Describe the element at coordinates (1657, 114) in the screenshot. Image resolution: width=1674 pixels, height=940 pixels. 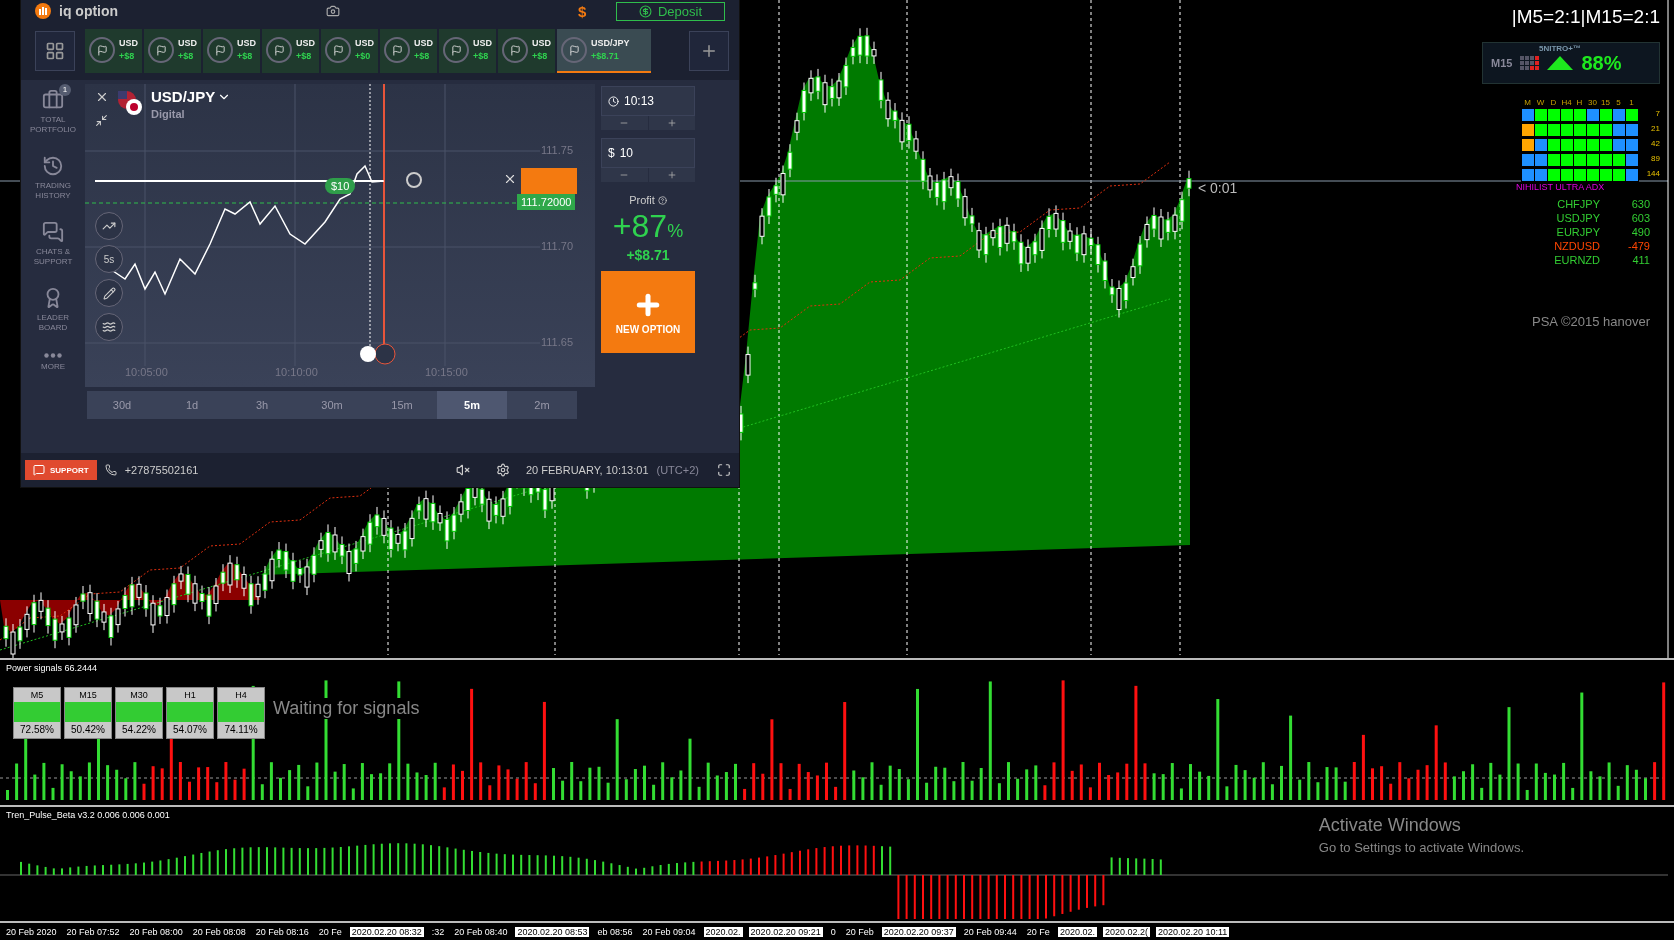
I see `period-label: 7` at that location.